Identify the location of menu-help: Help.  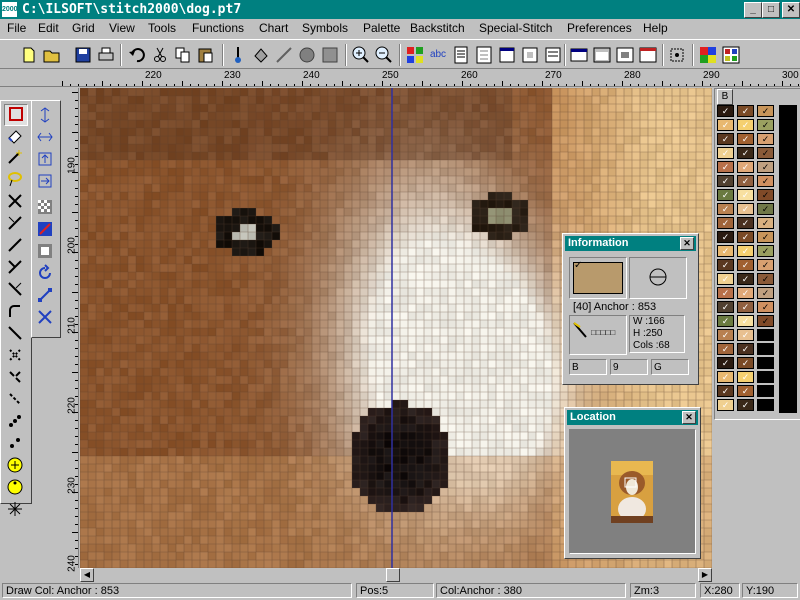
(655, 28).